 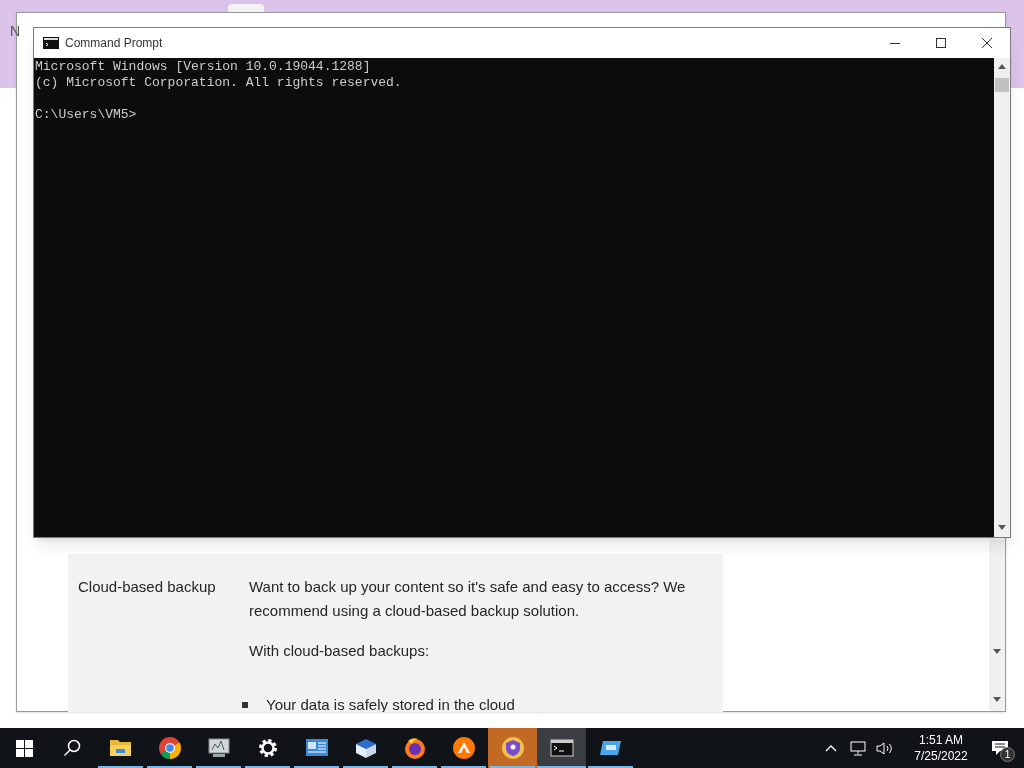 I want to click on console-line: C:\Users\VM5>, so click(x=86, y=114).